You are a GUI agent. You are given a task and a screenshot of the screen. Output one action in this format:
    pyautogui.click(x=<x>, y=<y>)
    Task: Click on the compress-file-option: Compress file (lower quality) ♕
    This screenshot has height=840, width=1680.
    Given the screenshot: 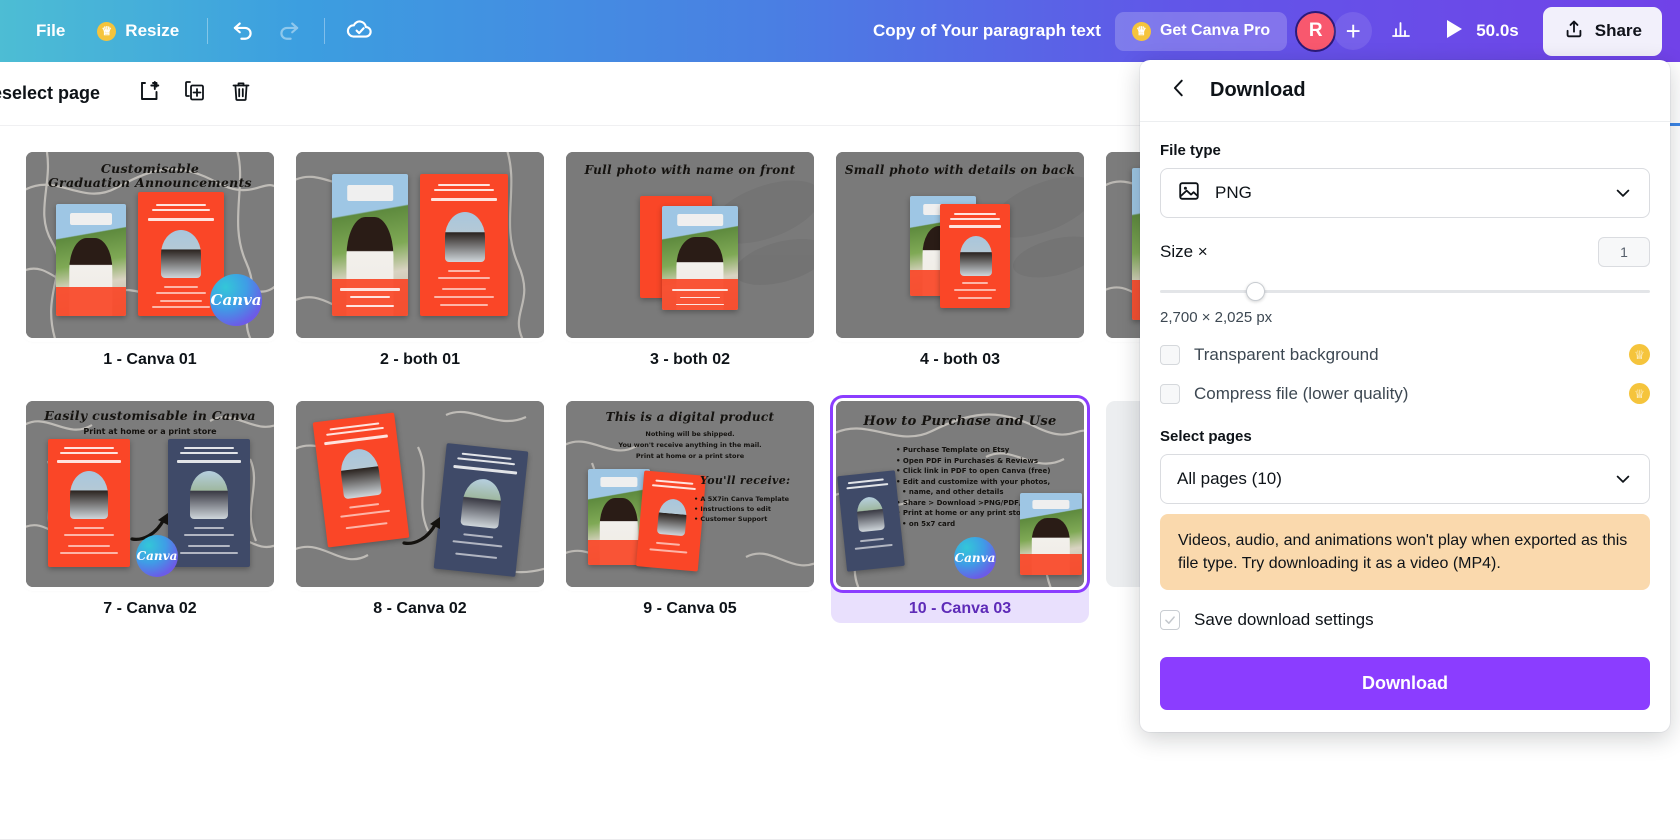 What is the action you would take?
    pyautogui.click(x=1405, y=393)
    